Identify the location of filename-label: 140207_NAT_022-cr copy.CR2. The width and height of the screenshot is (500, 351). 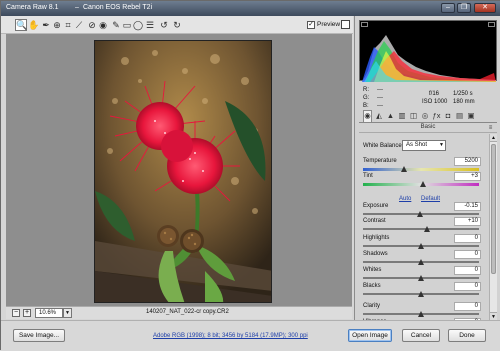
(187, 312).